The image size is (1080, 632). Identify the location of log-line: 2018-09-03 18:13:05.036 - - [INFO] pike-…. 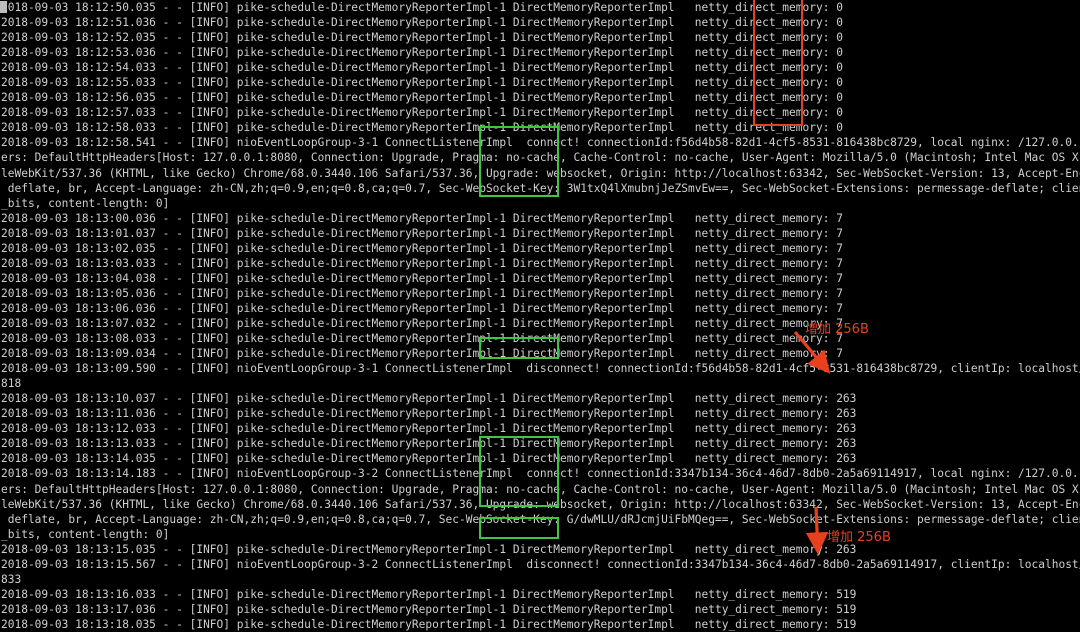
(422, 293).